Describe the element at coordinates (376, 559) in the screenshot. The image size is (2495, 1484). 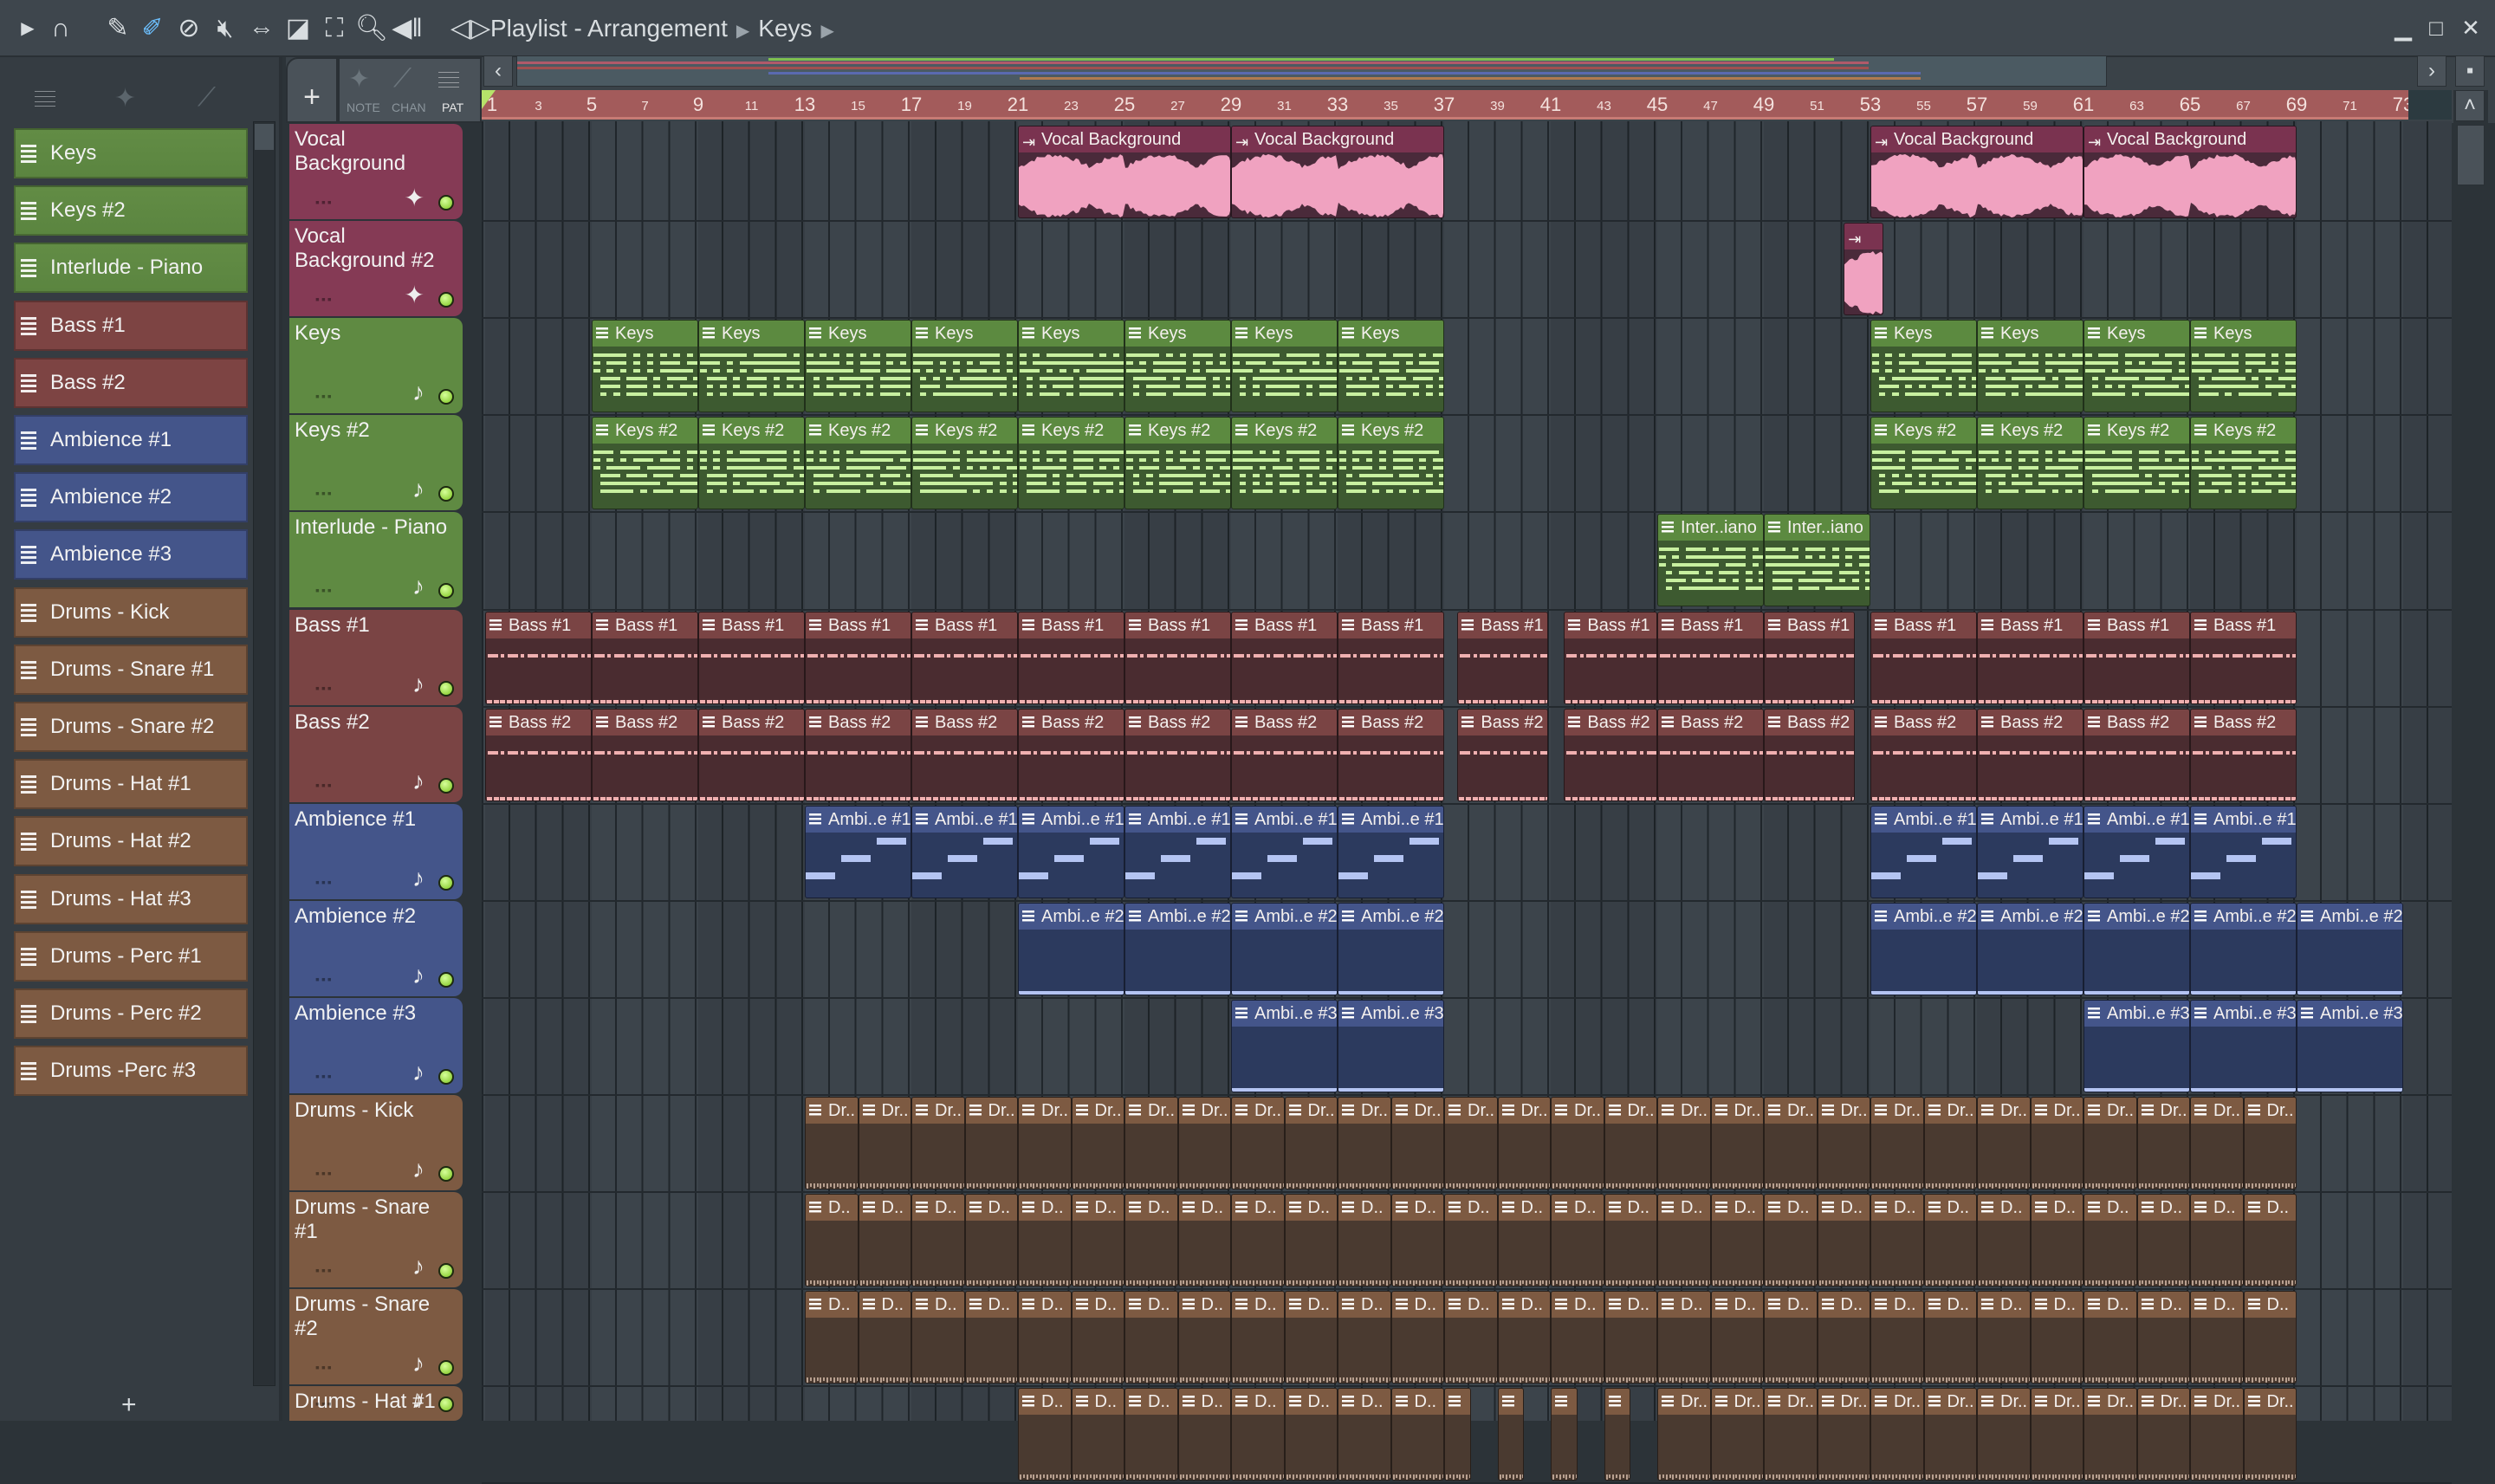
I see `track-header: Interlude - Piano♪▪▪▪` at that location.